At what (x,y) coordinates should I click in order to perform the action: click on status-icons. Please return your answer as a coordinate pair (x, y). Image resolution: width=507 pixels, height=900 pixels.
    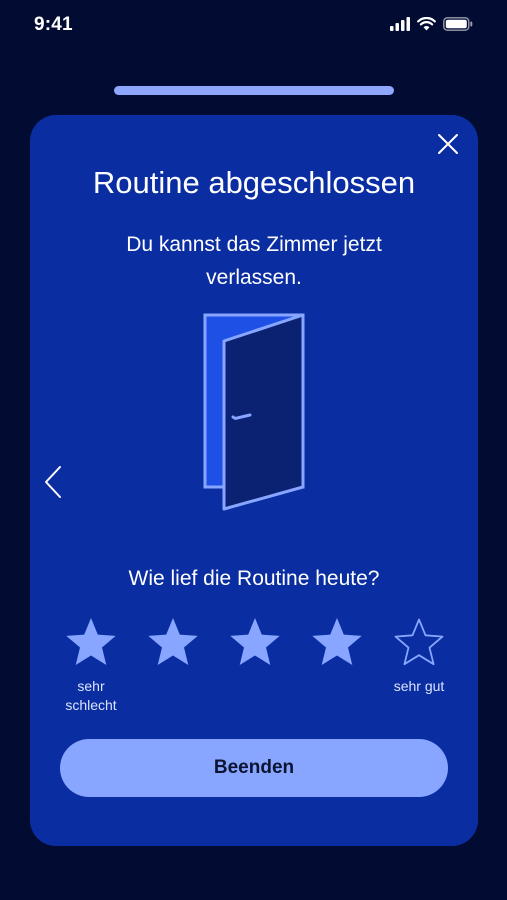
    Looking at the image, I should click on (431, 24).